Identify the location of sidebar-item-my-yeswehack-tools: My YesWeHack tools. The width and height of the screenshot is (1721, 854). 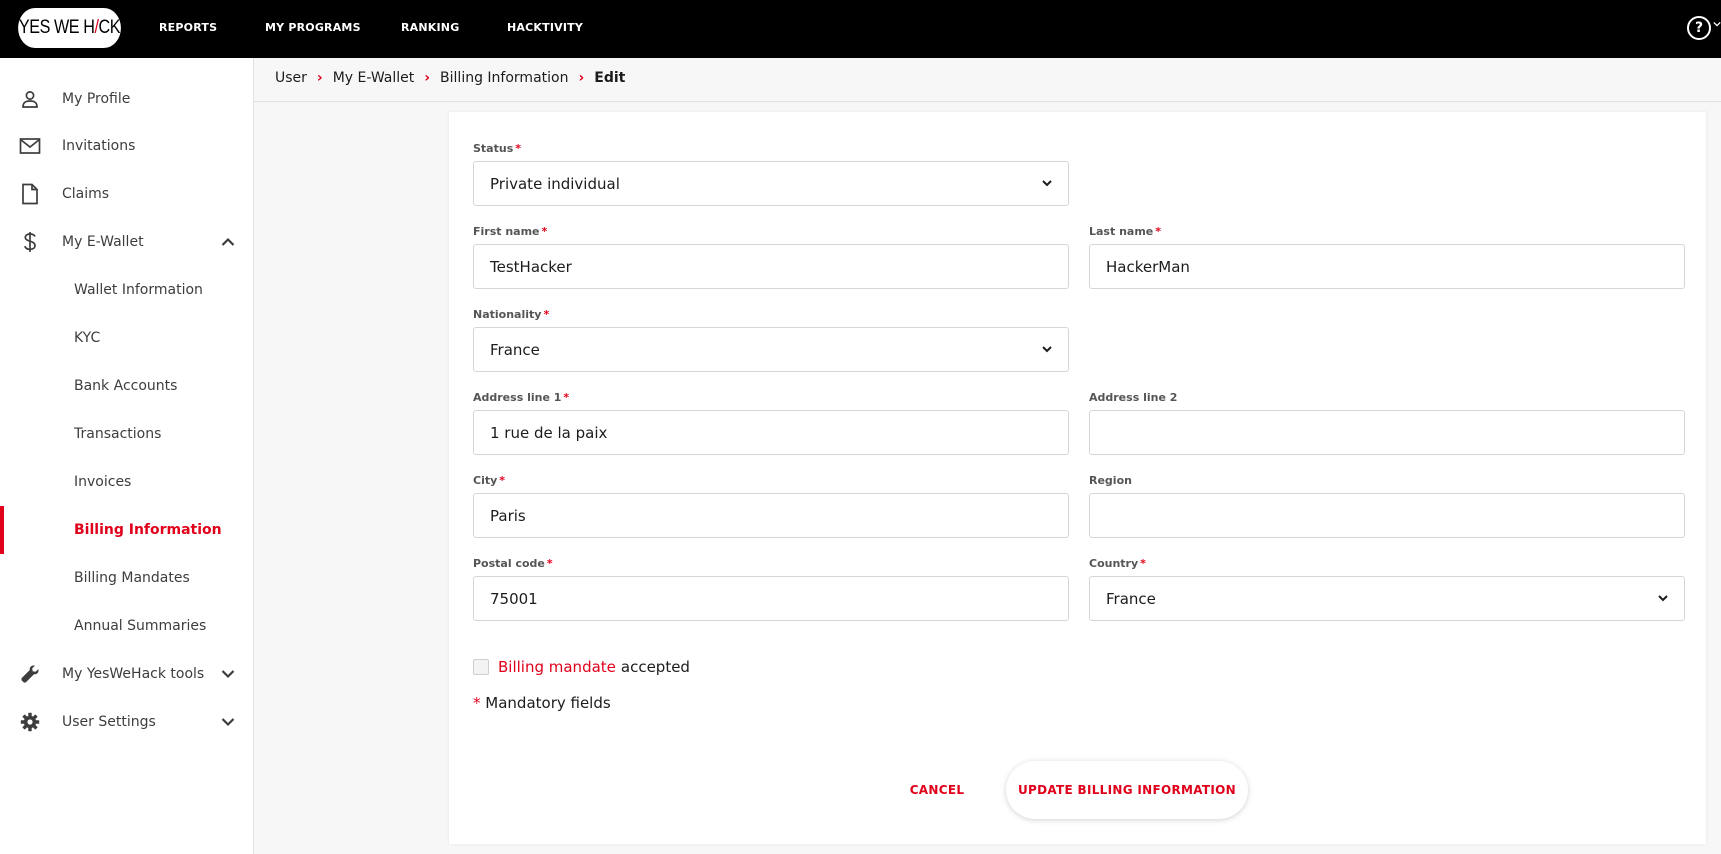
(126, 674).